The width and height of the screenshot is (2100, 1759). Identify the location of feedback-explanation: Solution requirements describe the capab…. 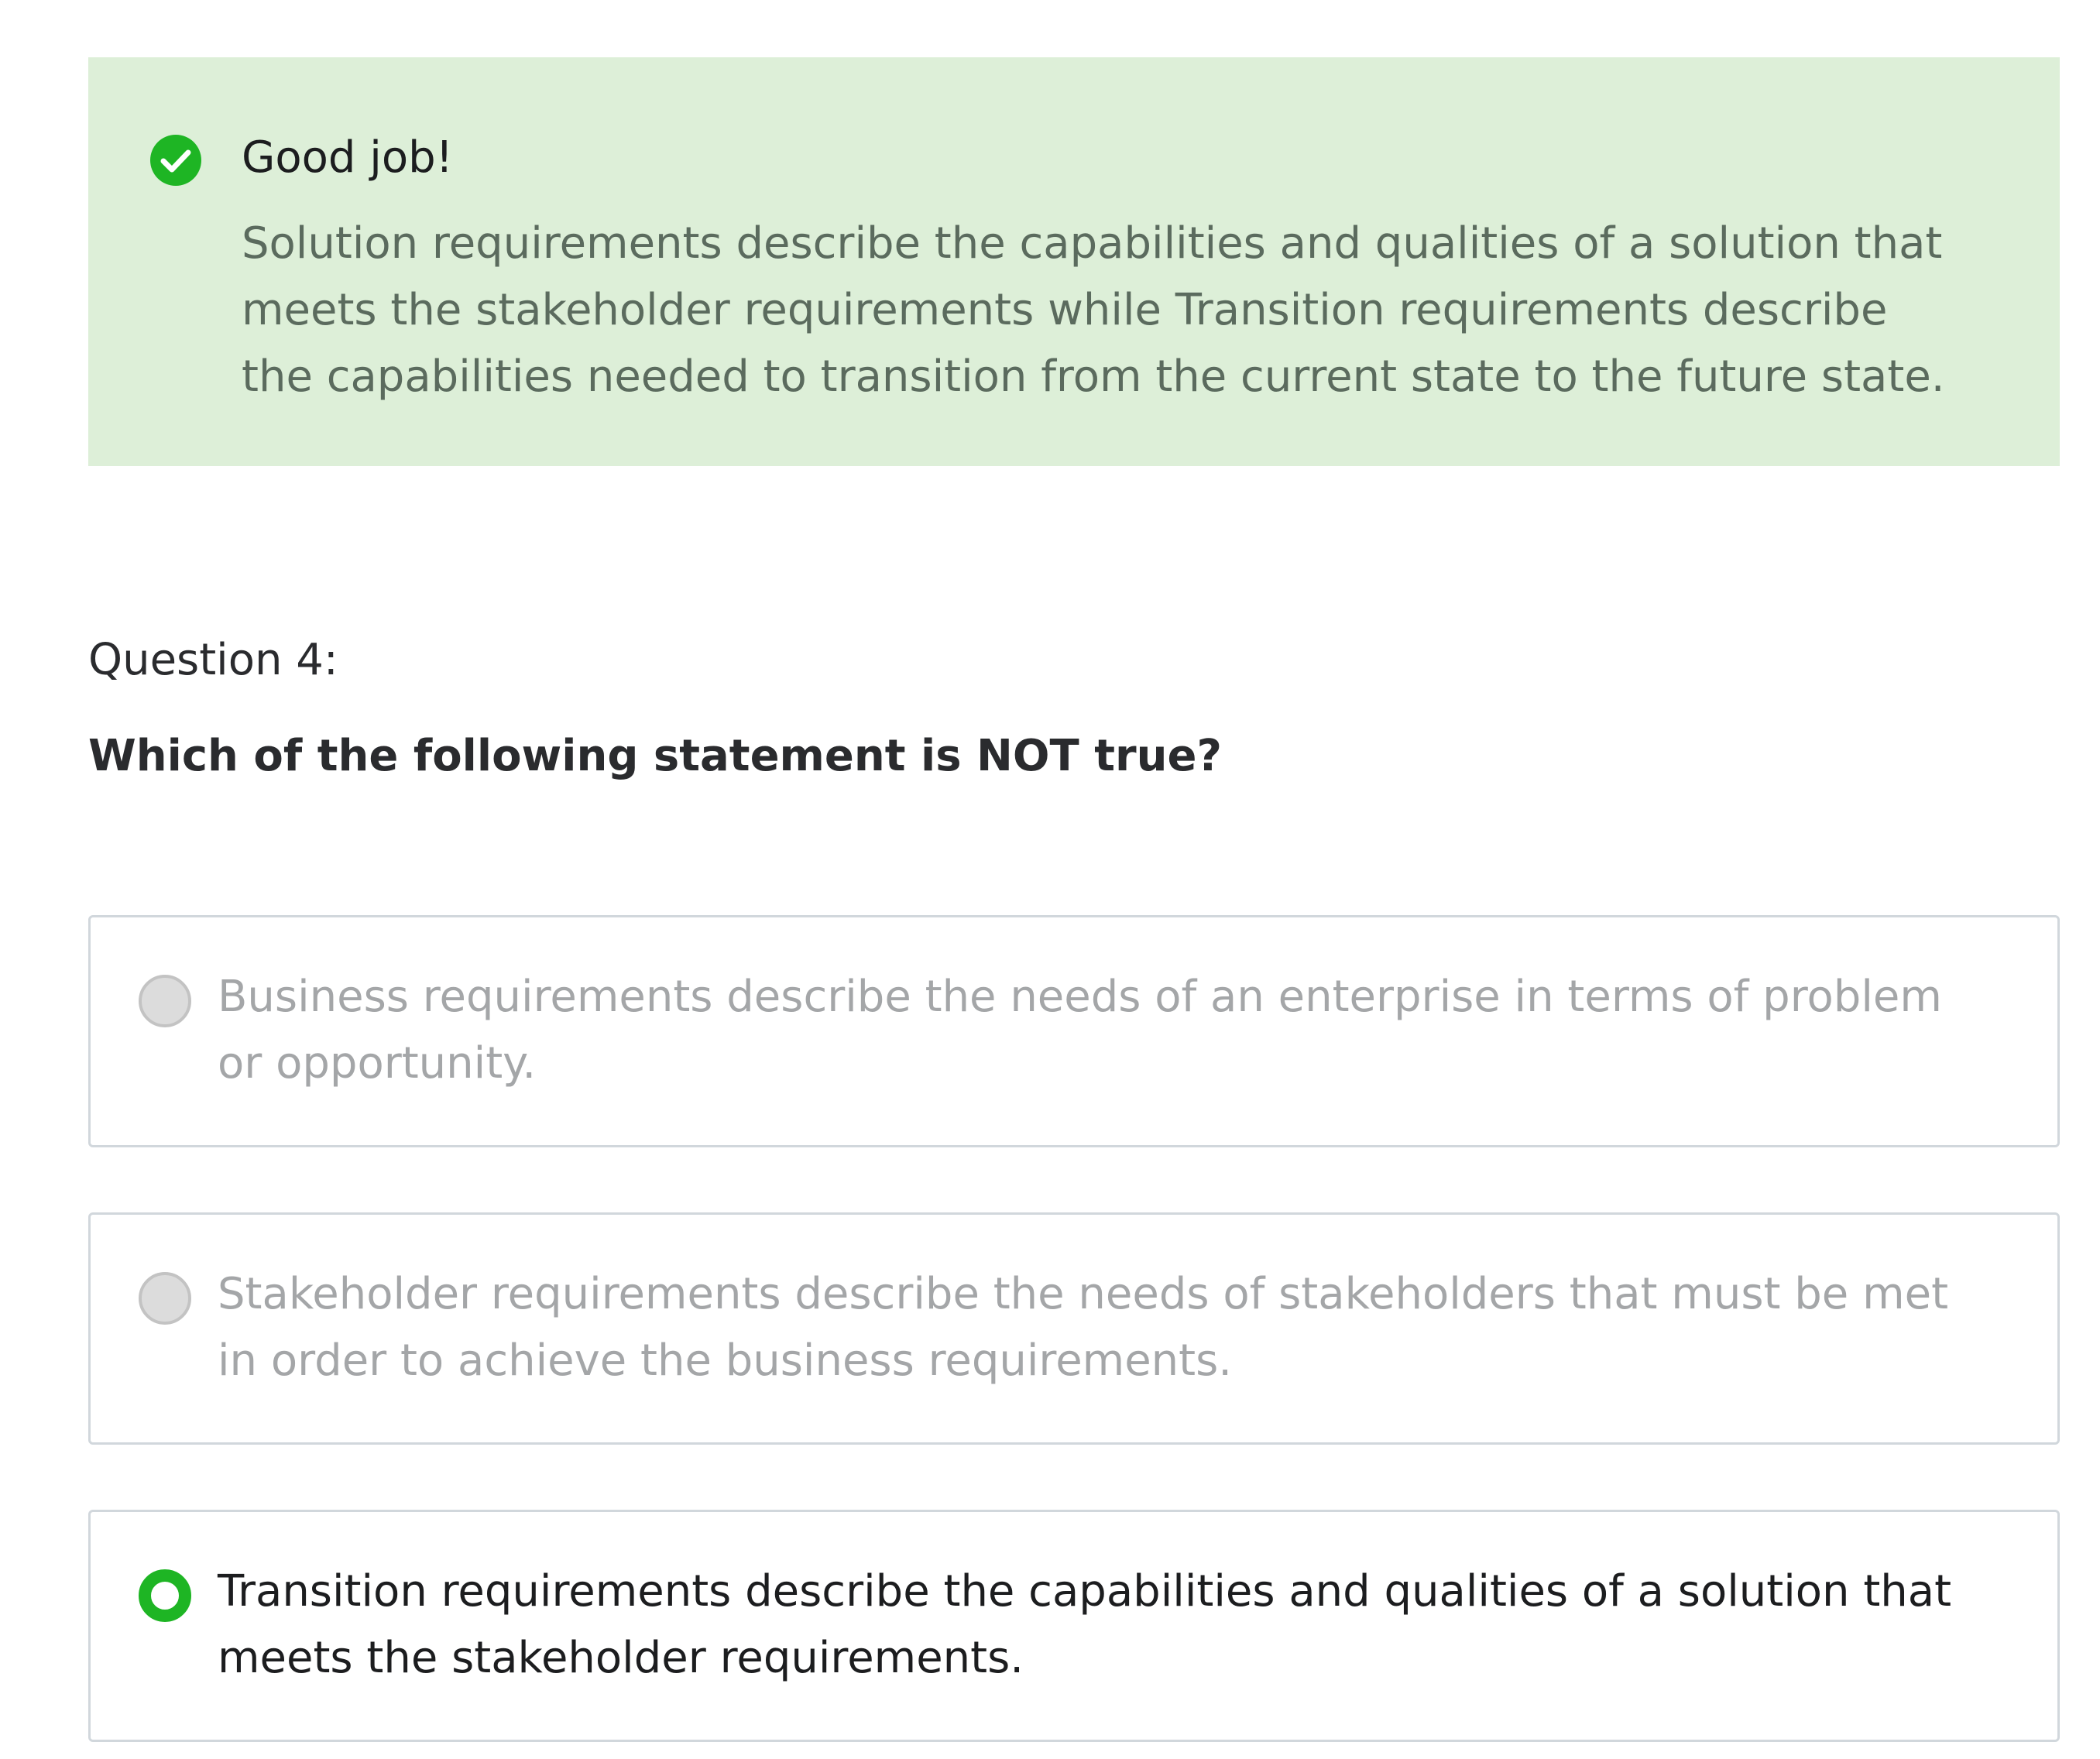
(1128, 310).